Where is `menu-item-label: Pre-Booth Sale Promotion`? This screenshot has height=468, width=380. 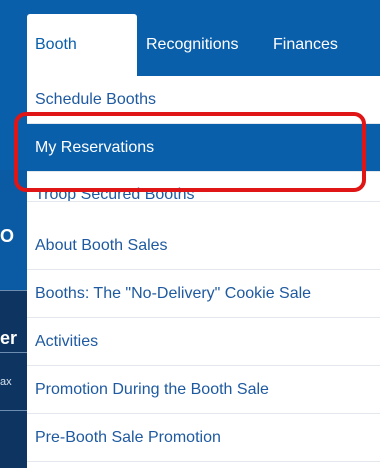
menu-item-label: Pre-Booth Sale Promotion is located at coordinates (128, 437).